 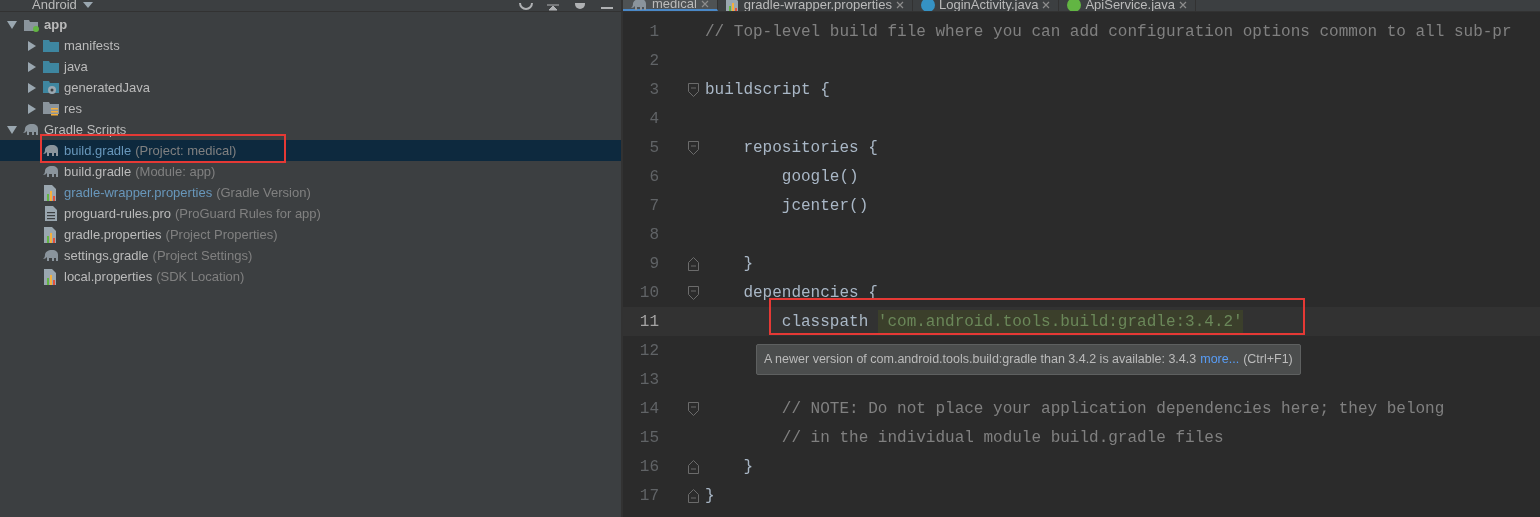 What do you see at coordinates (138, 192) in the screenshot?
I see `file-name: gradle-wrapper.properties` at bounding box center [138, 192].